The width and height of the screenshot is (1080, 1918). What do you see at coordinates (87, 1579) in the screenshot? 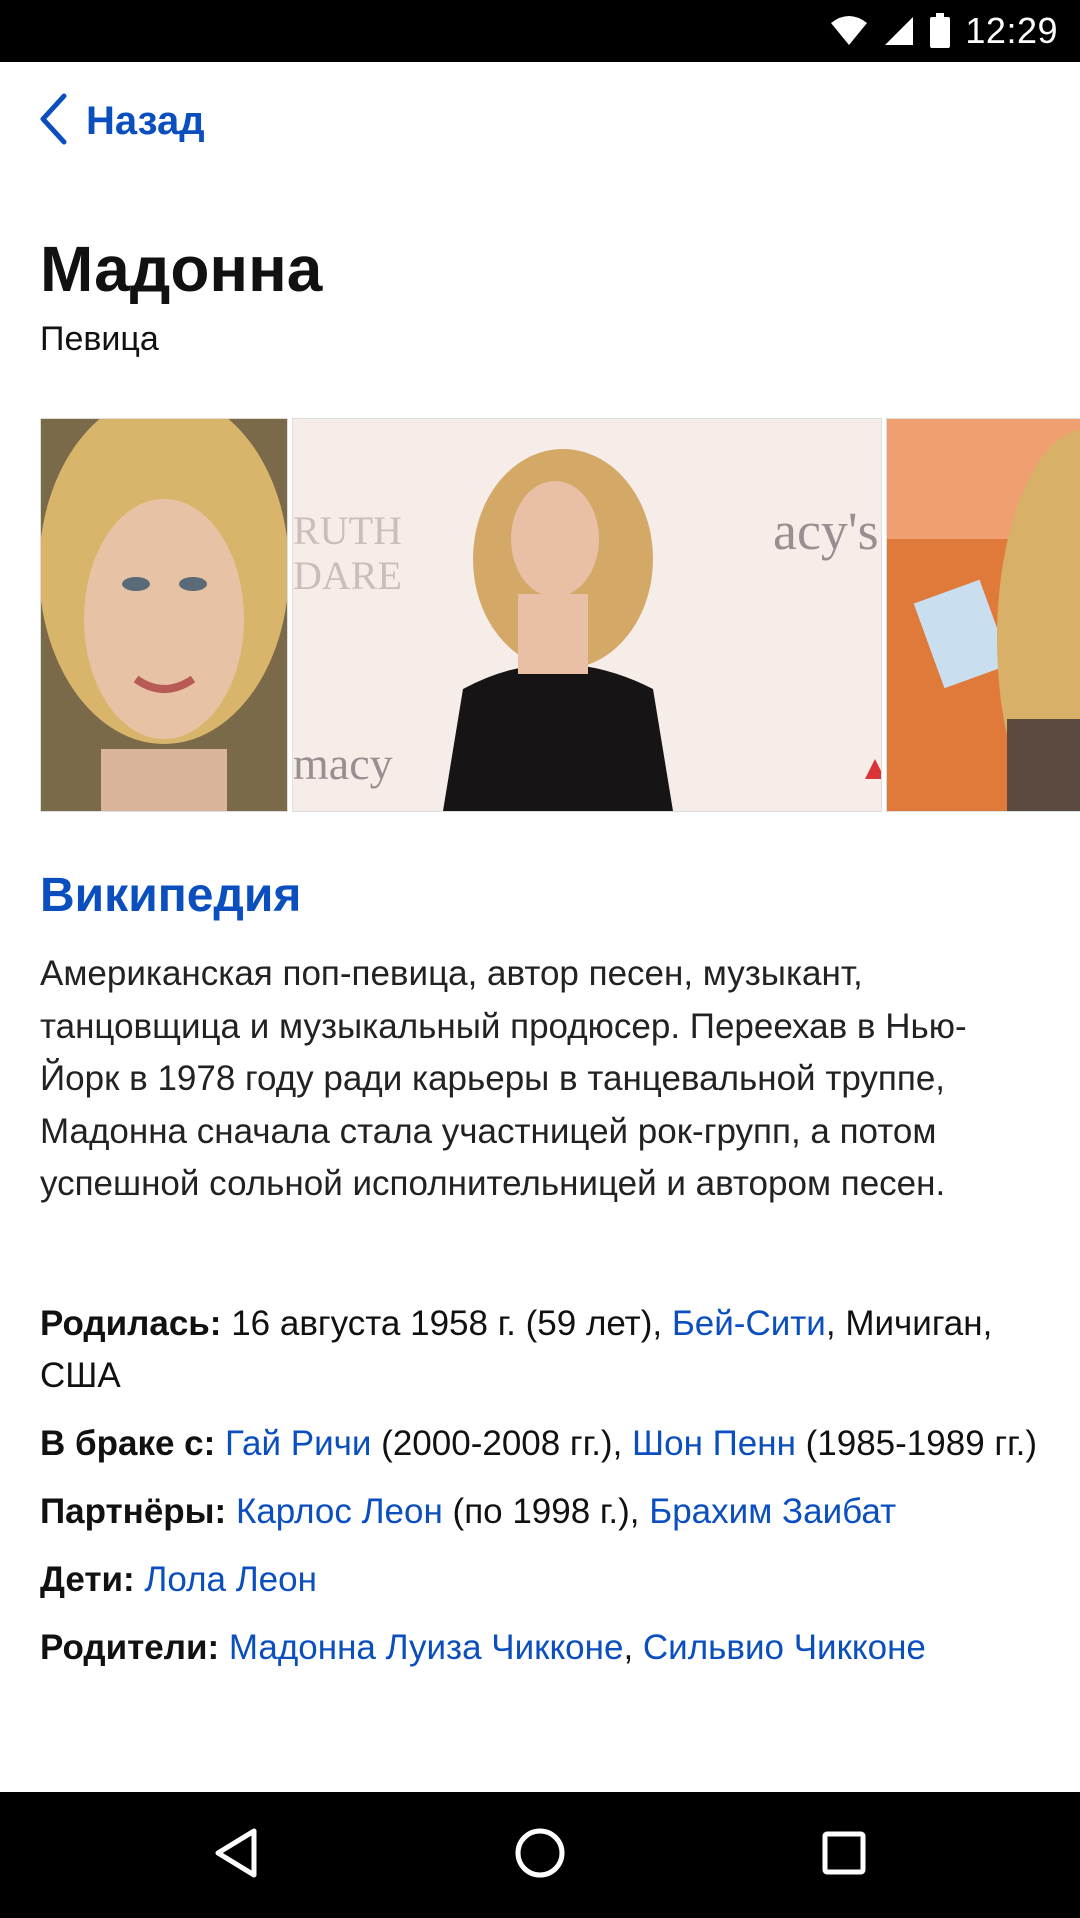
I see `fact-children-label: Дети:` at bounding box center [87, 1579].